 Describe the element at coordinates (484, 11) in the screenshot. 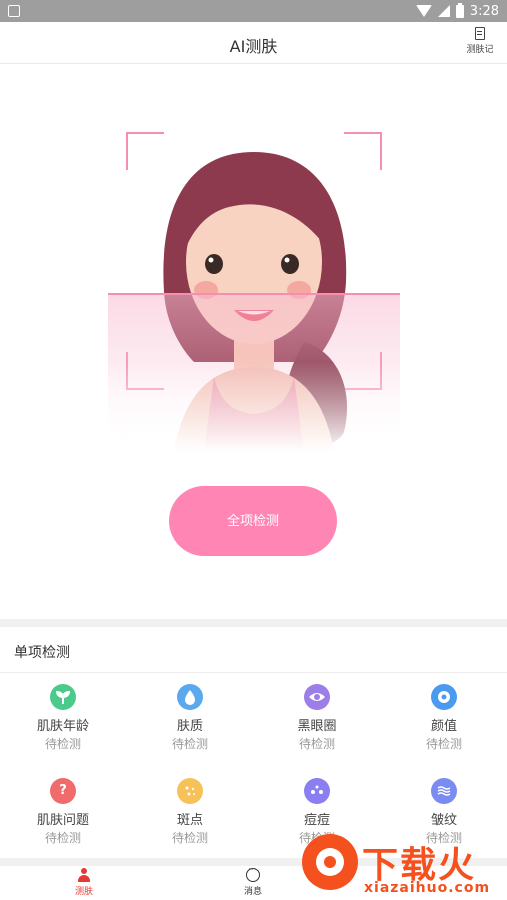

I see `status-time: 3:28` at that location.